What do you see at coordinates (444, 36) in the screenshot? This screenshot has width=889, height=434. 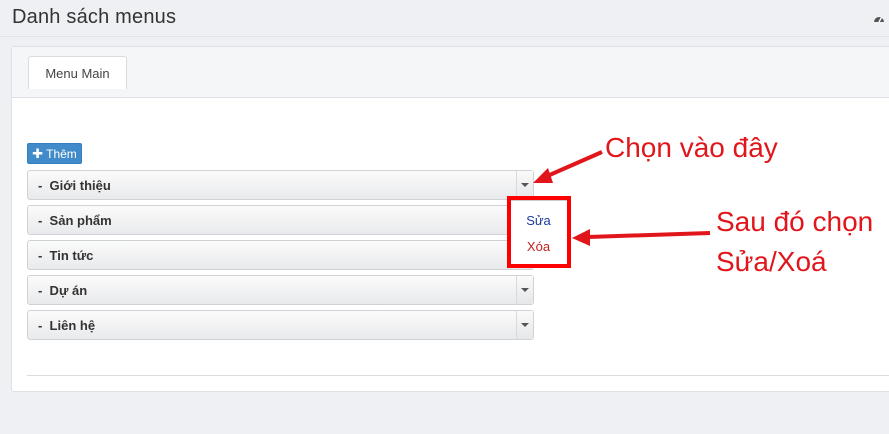 I see `title-divider` at bounding box center [444, 36].